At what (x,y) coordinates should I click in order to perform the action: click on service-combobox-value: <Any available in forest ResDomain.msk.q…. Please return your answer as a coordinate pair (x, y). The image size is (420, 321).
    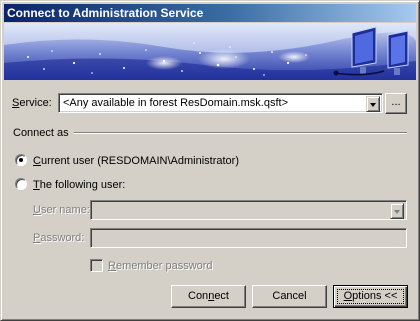
    Looking at the image, I should click on (175, 103).